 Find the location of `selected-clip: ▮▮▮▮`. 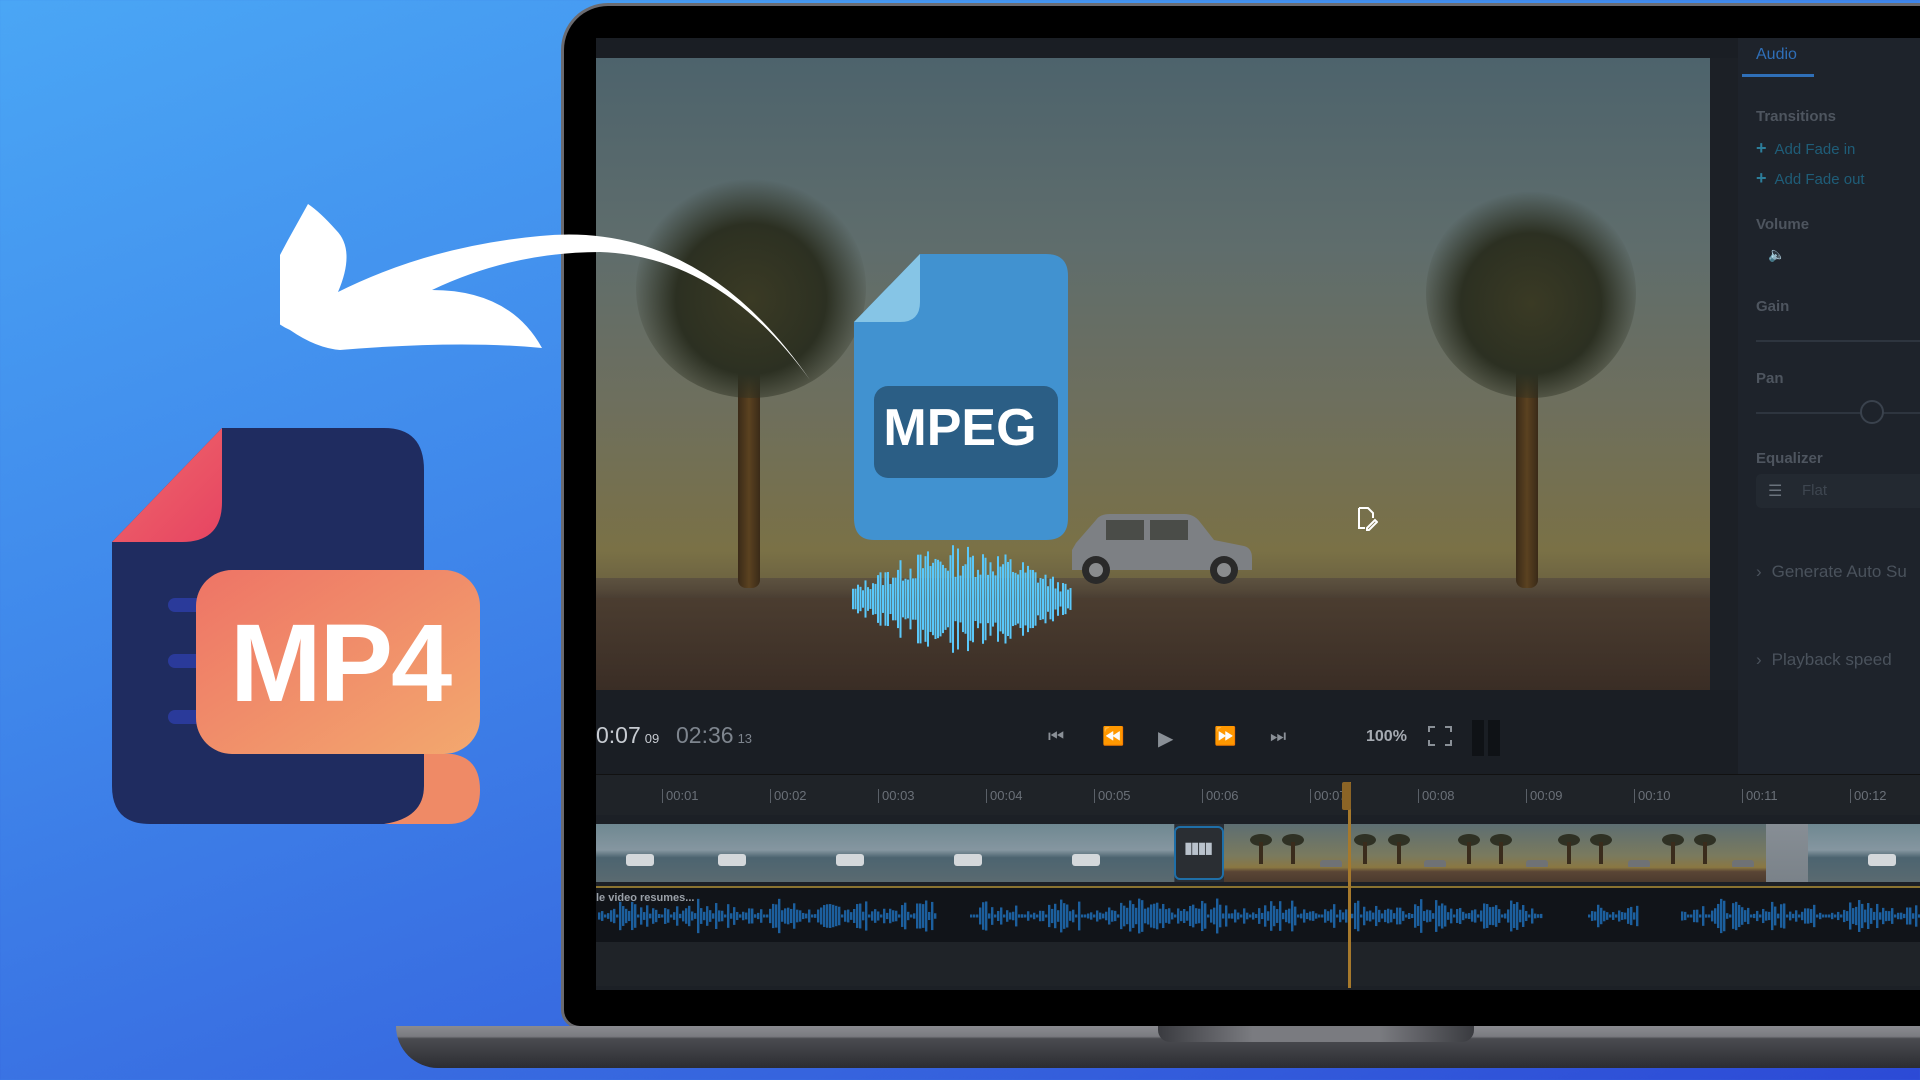

selected-clip: ▮▮▮▮ is located at coordinates (1199, 853).